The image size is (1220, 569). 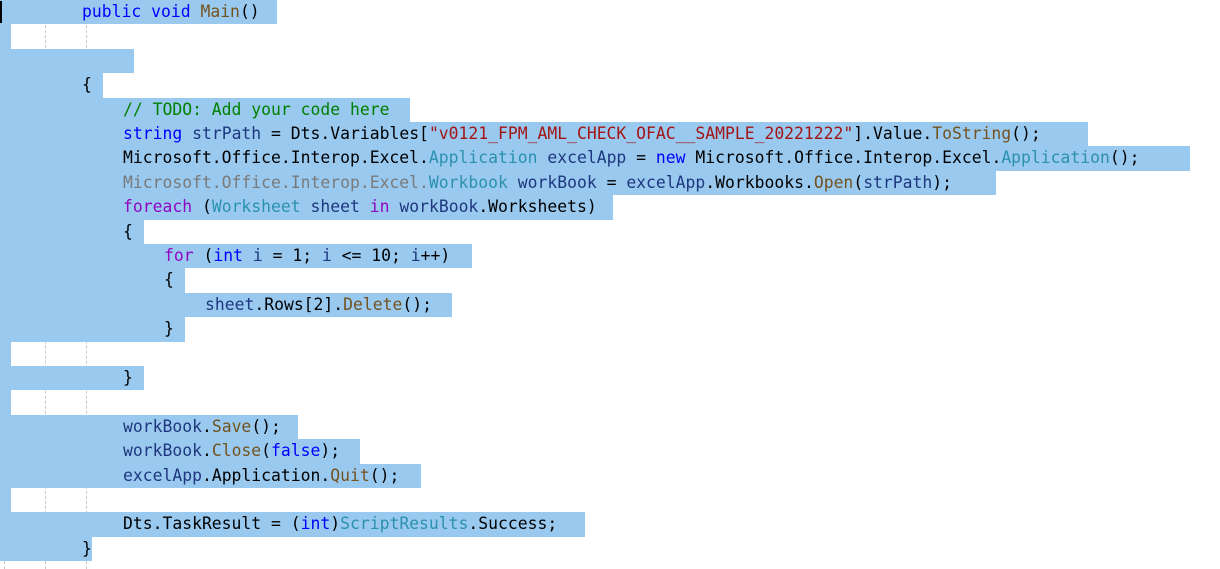 What do you see at coordinates (231, 451) in the screenshot?
I see `code-text: workBook.Close(false);` at bounding box center [231, 451].